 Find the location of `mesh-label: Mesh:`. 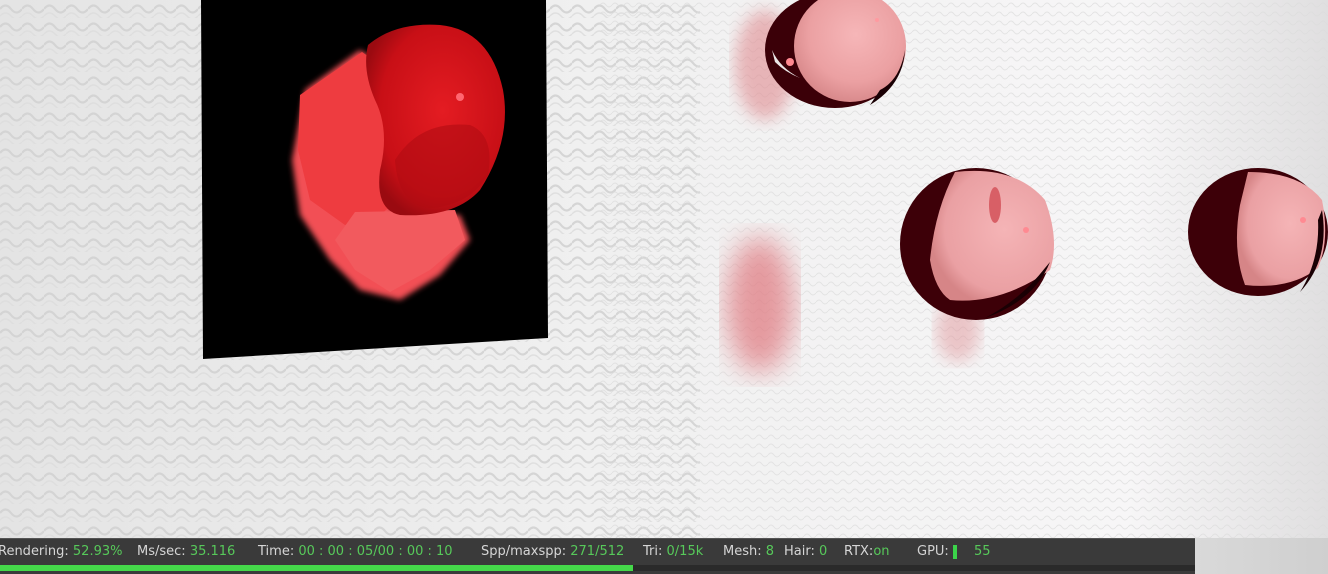

mesh-label: Mesh: is located at coordinates (742, 551).